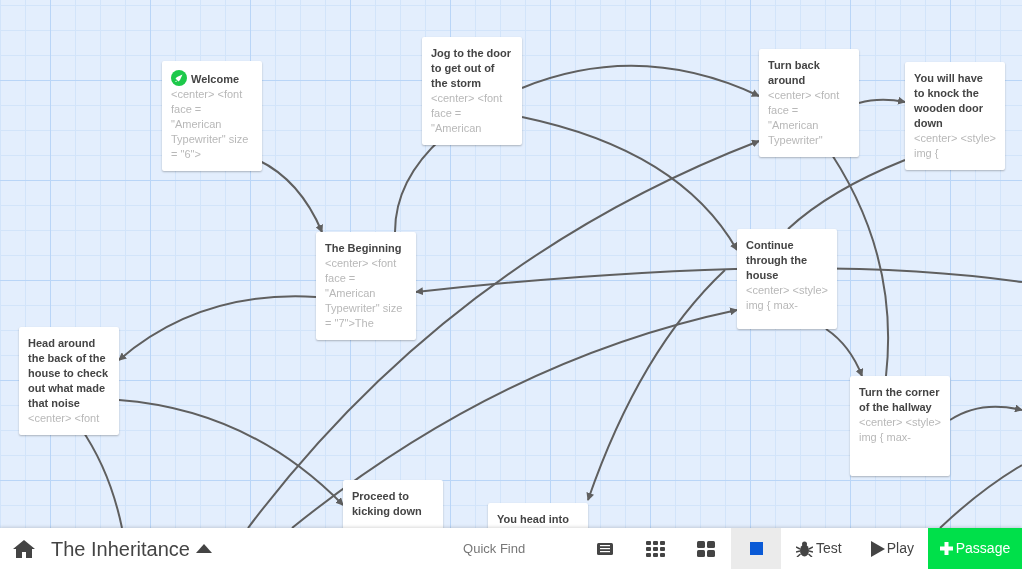  I want to click on square-icon, so click(756, 548).